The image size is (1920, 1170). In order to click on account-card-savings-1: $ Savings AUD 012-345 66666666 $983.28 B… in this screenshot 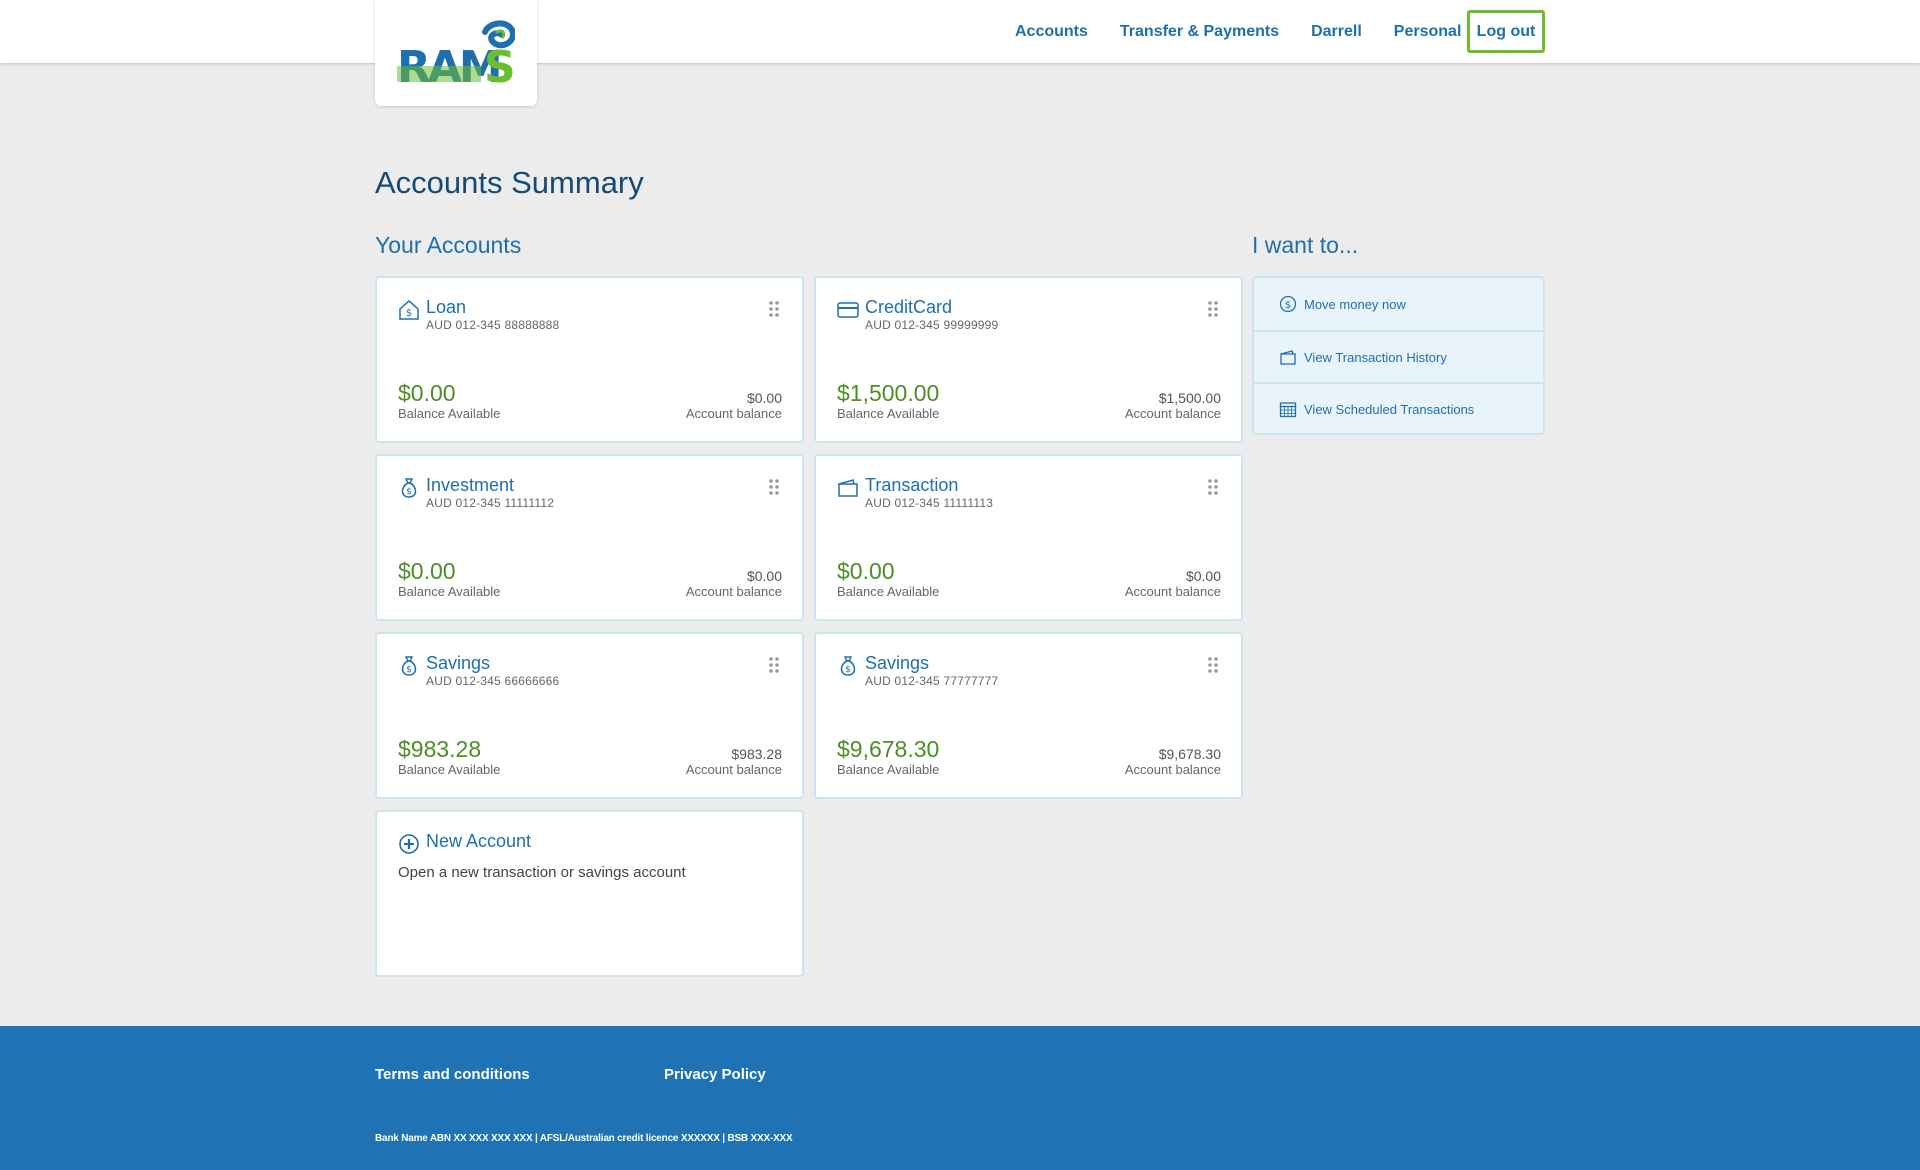, I will do `click(589, 715)`.